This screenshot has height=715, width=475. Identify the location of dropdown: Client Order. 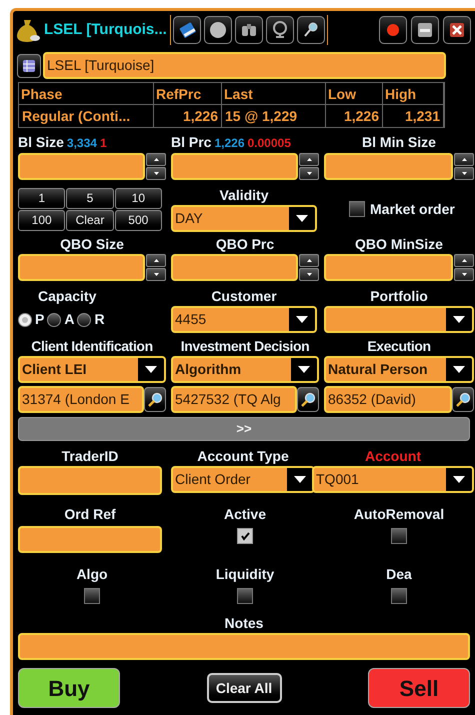
(243, 479).